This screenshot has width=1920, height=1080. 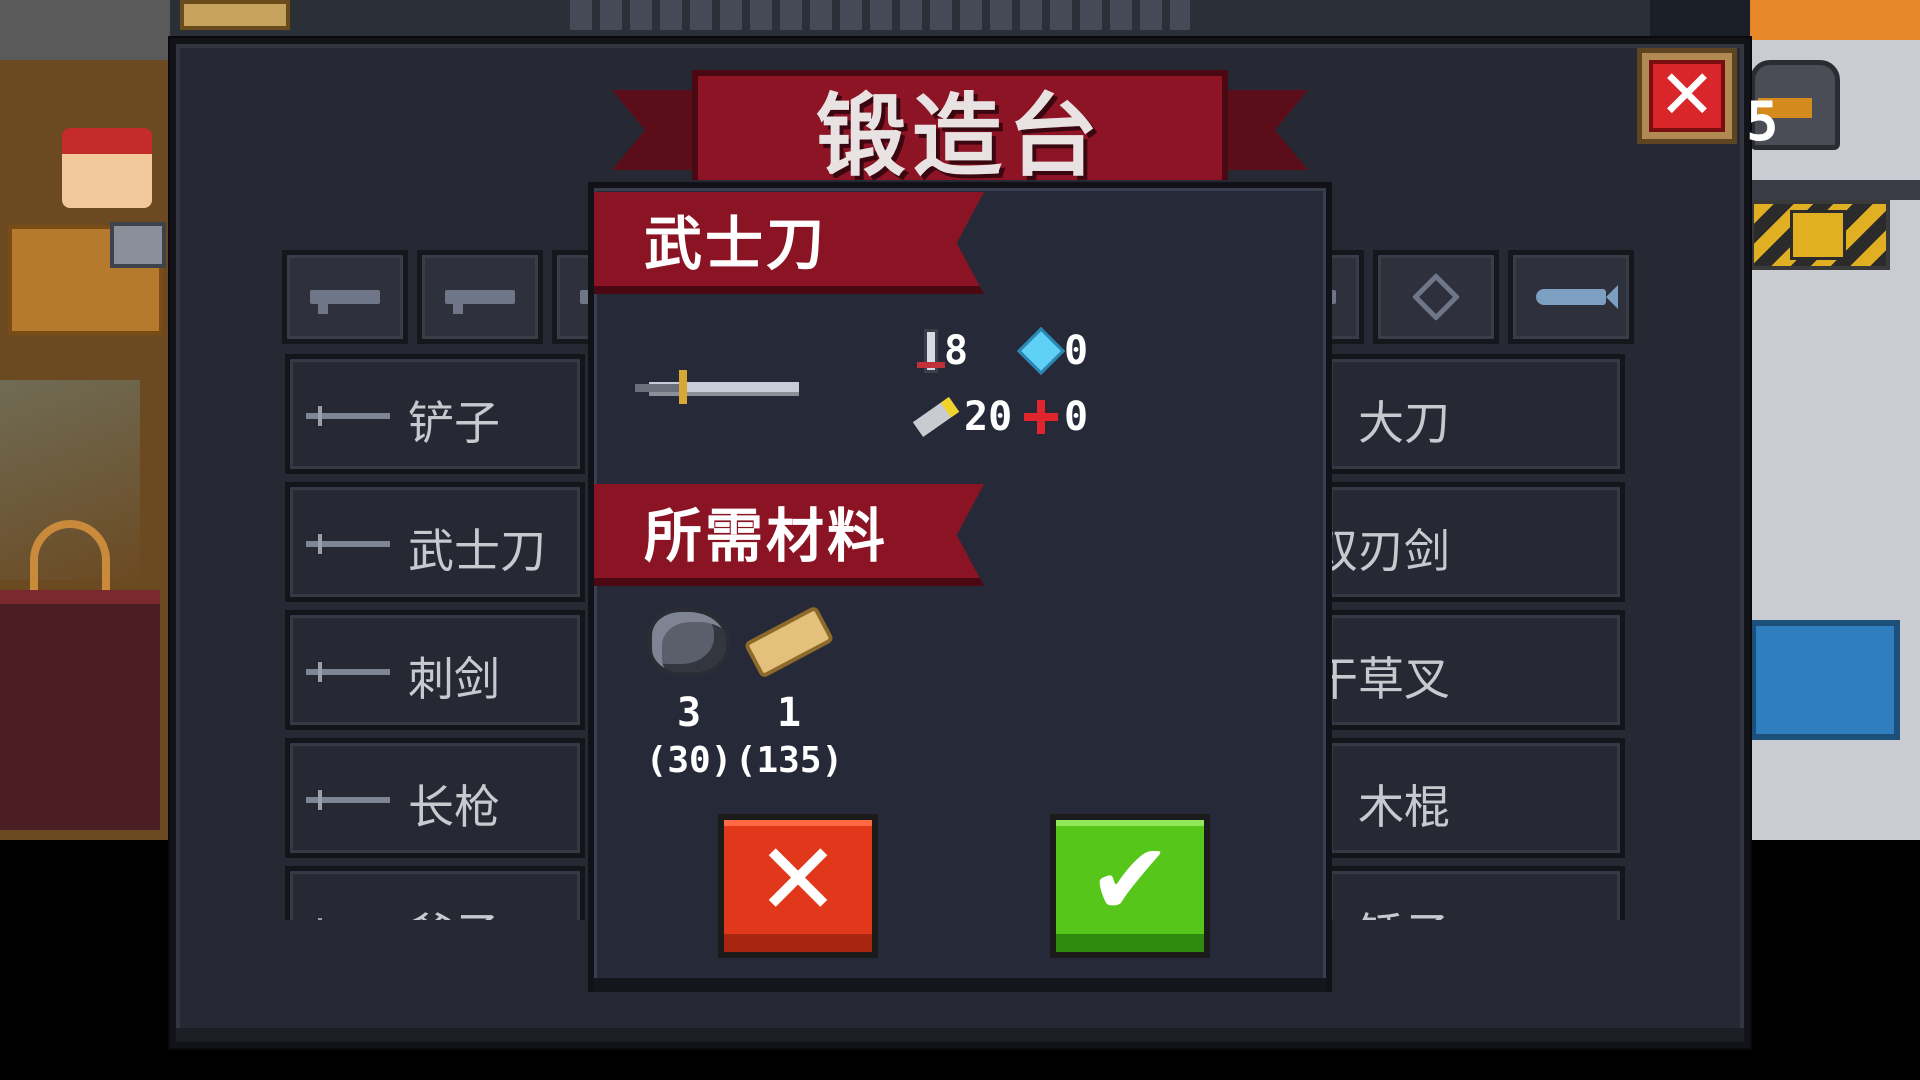 I want to click on top-wall, so click(x=910, y=18).